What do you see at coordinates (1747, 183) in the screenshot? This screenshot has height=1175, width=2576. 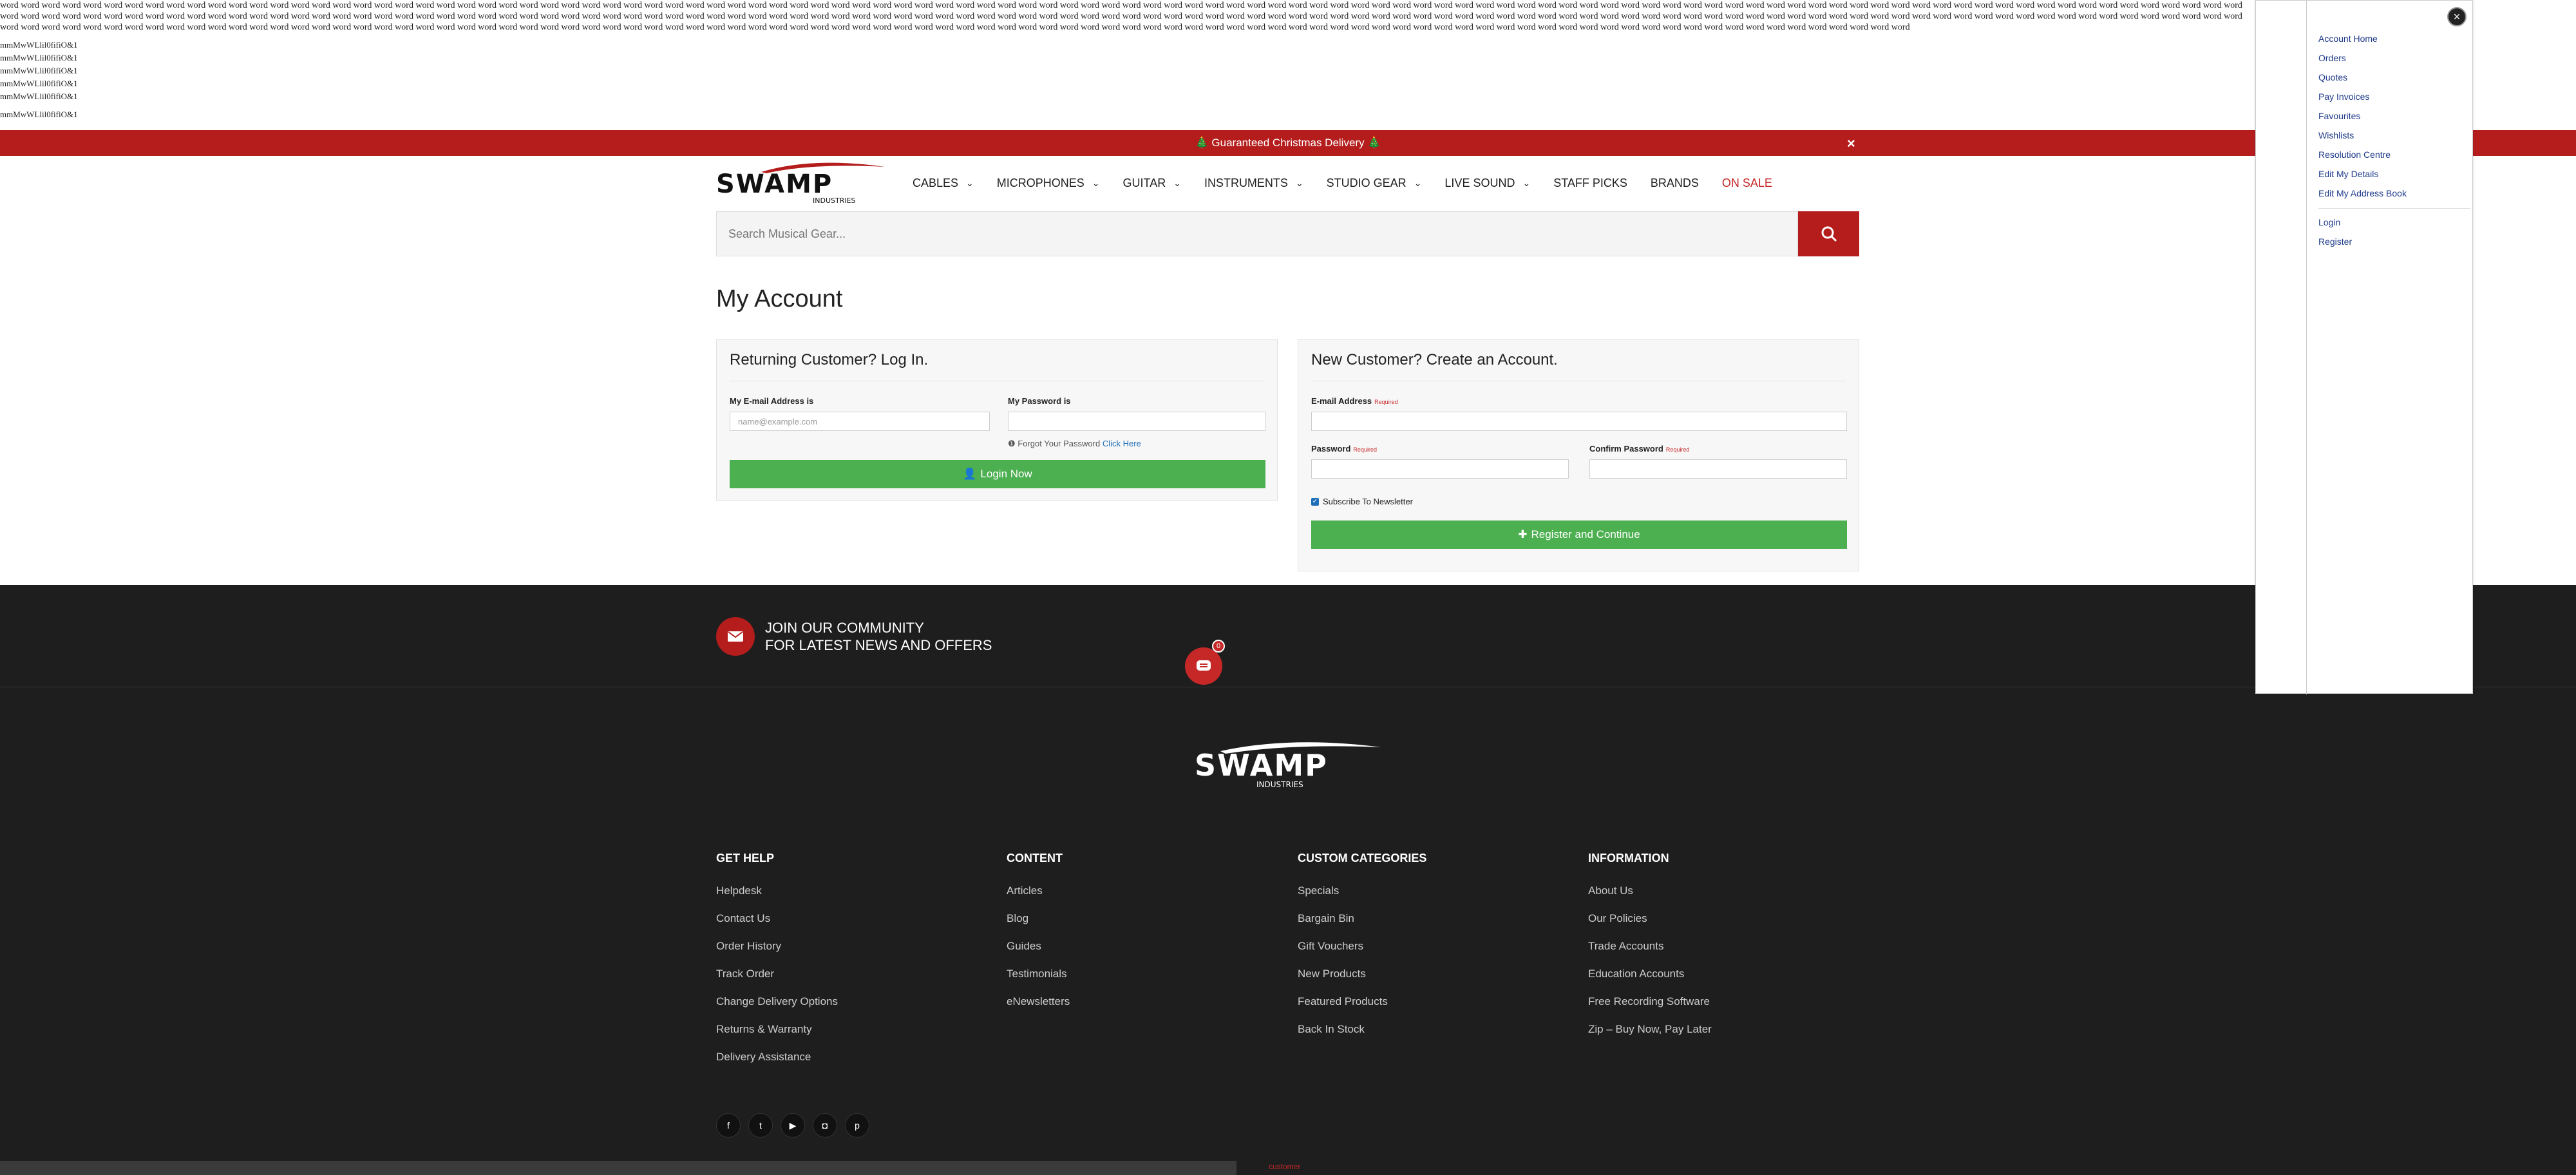 I see `nav-on-sale: ON SALE` at bounding box center [1747, 183].